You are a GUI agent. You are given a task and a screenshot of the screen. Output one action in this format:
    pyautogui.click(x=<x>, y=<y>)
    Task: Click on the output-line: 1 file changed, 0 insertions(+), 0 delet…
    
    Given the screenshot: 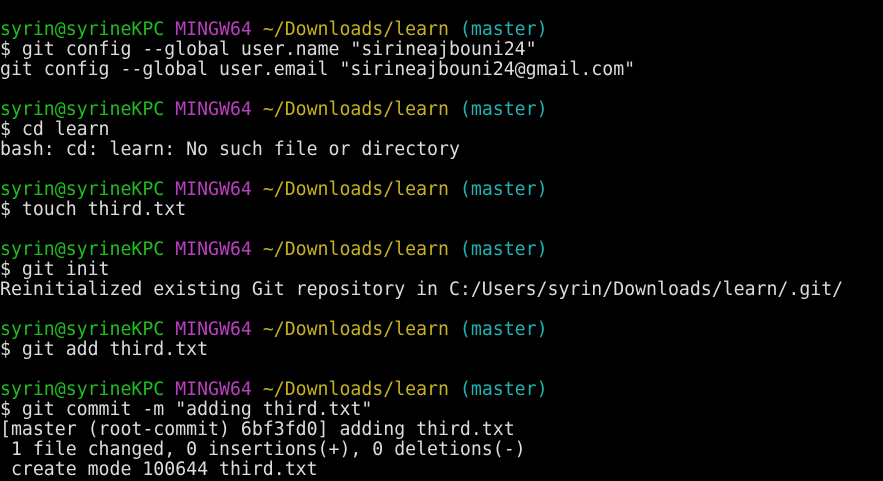 What is the action you would take?
    pyautogui.click(x=263, y=450)
    